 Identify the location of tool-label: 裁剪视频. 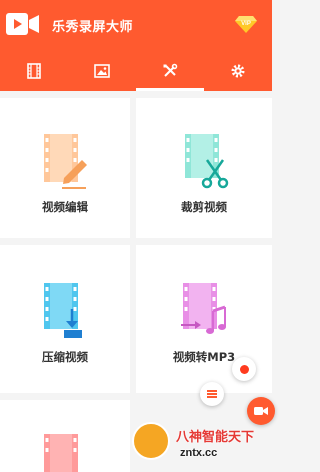
(204, 207).